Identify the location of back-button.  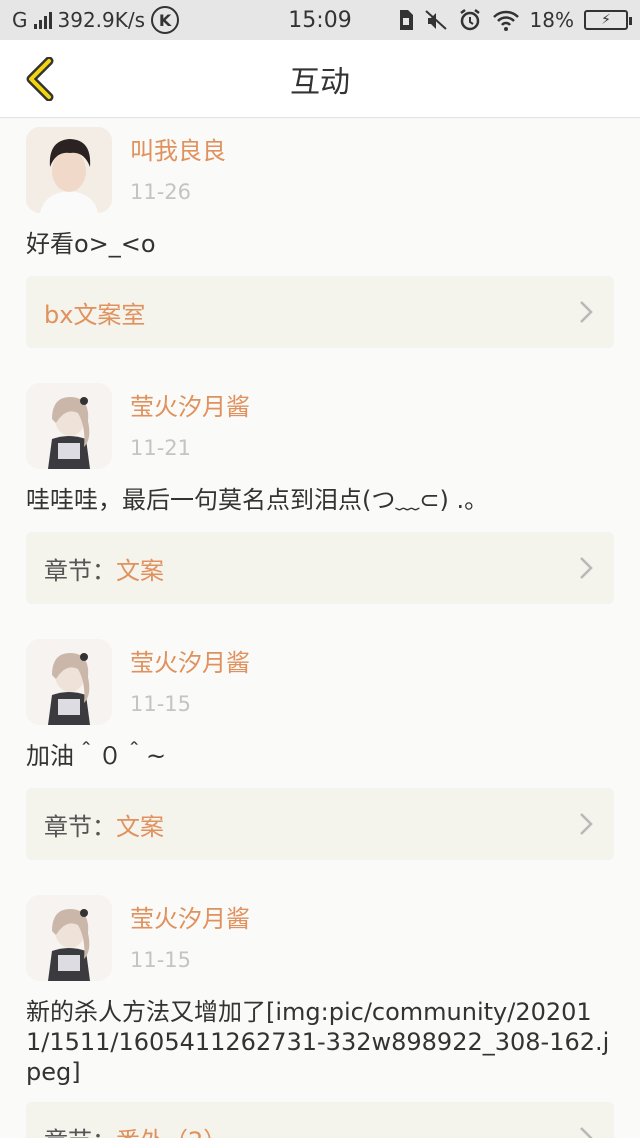
(39, 79).